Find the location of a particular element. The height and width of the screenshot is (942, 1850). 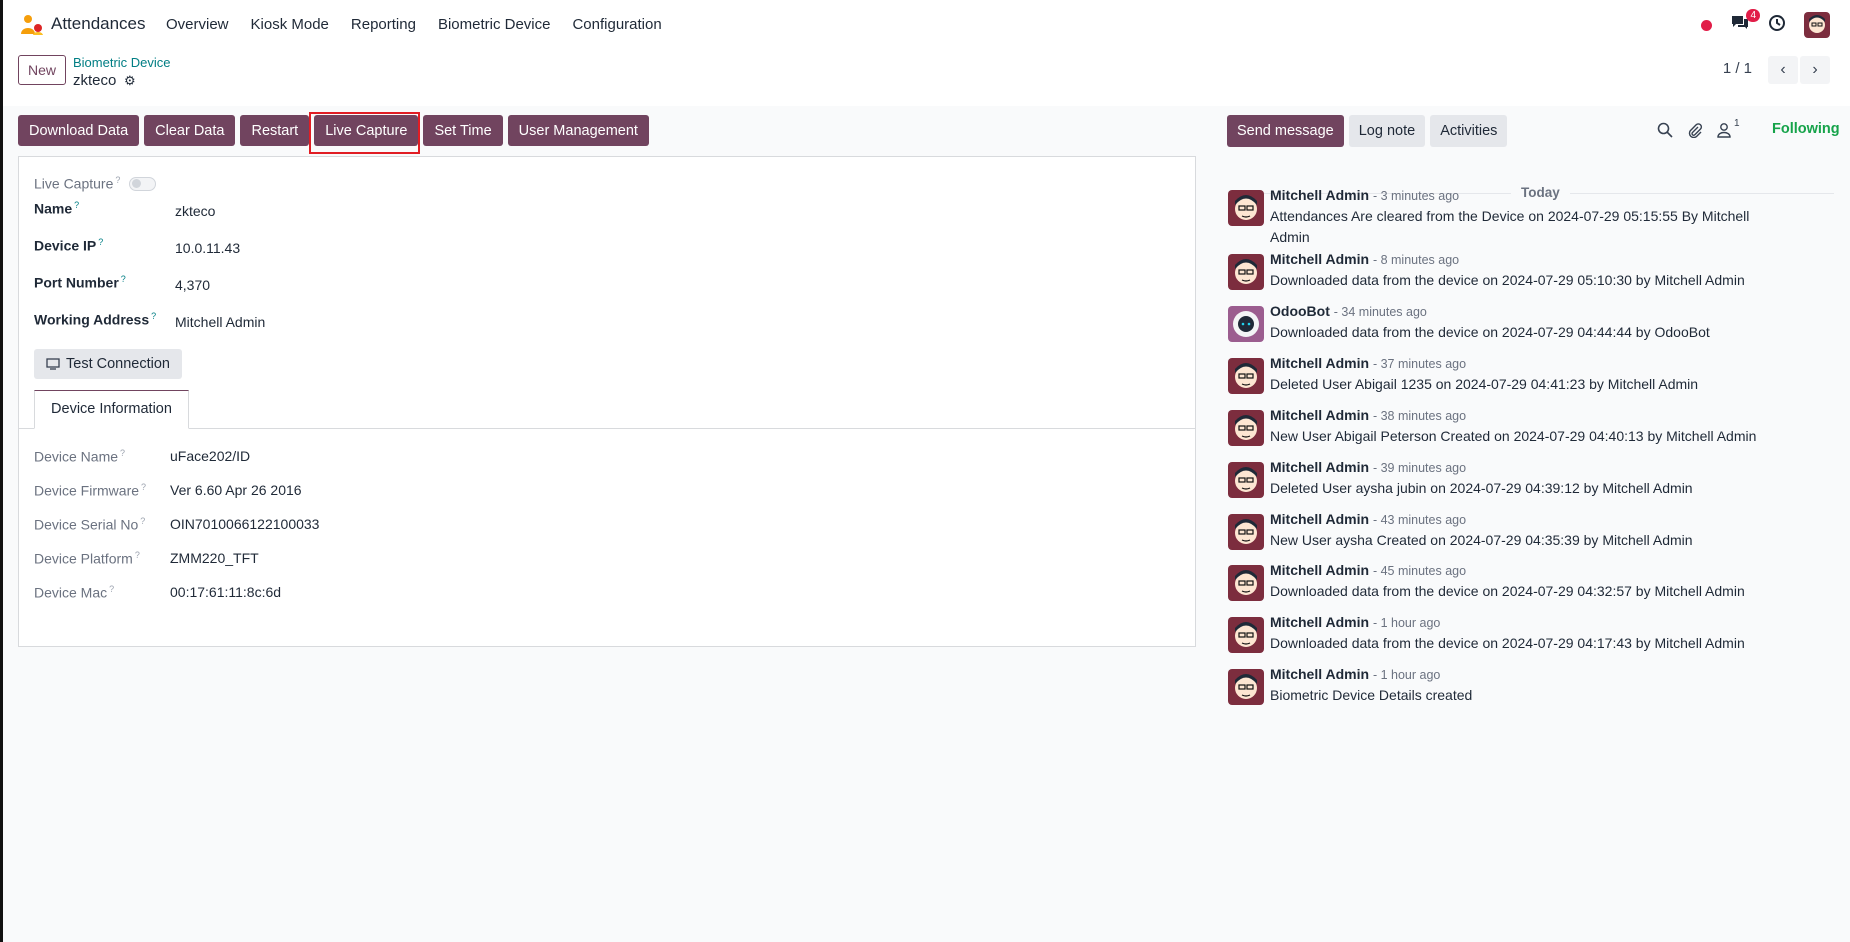

user-avatar is located at coordinates (1817, 25).